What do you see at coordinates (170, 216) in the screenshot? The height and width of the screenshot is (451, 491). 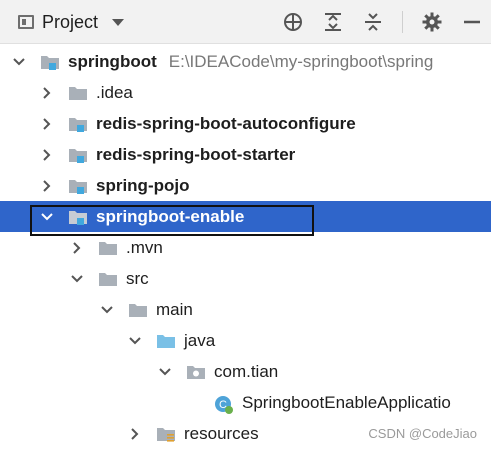 I see `tree-label: springboot-enable` at bounding box center [170, 216].